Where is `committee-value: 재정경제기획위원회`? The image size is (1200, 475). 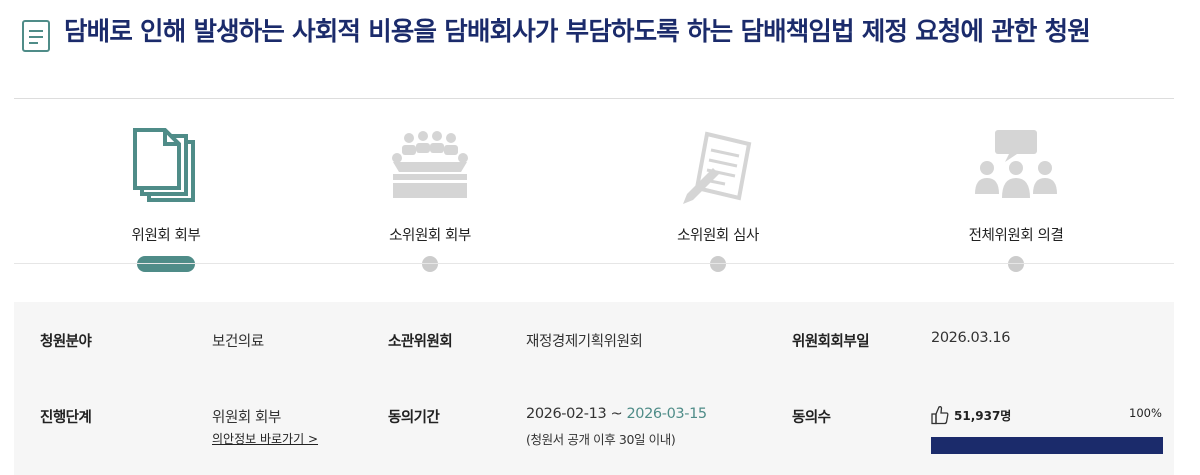 committee-value: 재정경제기획위원회 is located at coordinates (584, 342).